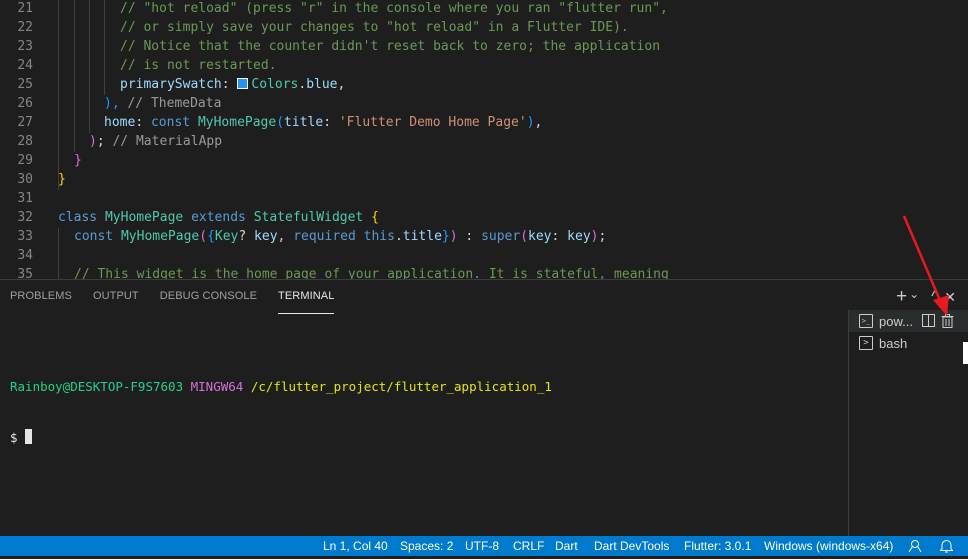 Image resolution: width=968 pixels, height=559 pixels. I want to click on code-line: 24 // is not restarted., so click(484, 65).